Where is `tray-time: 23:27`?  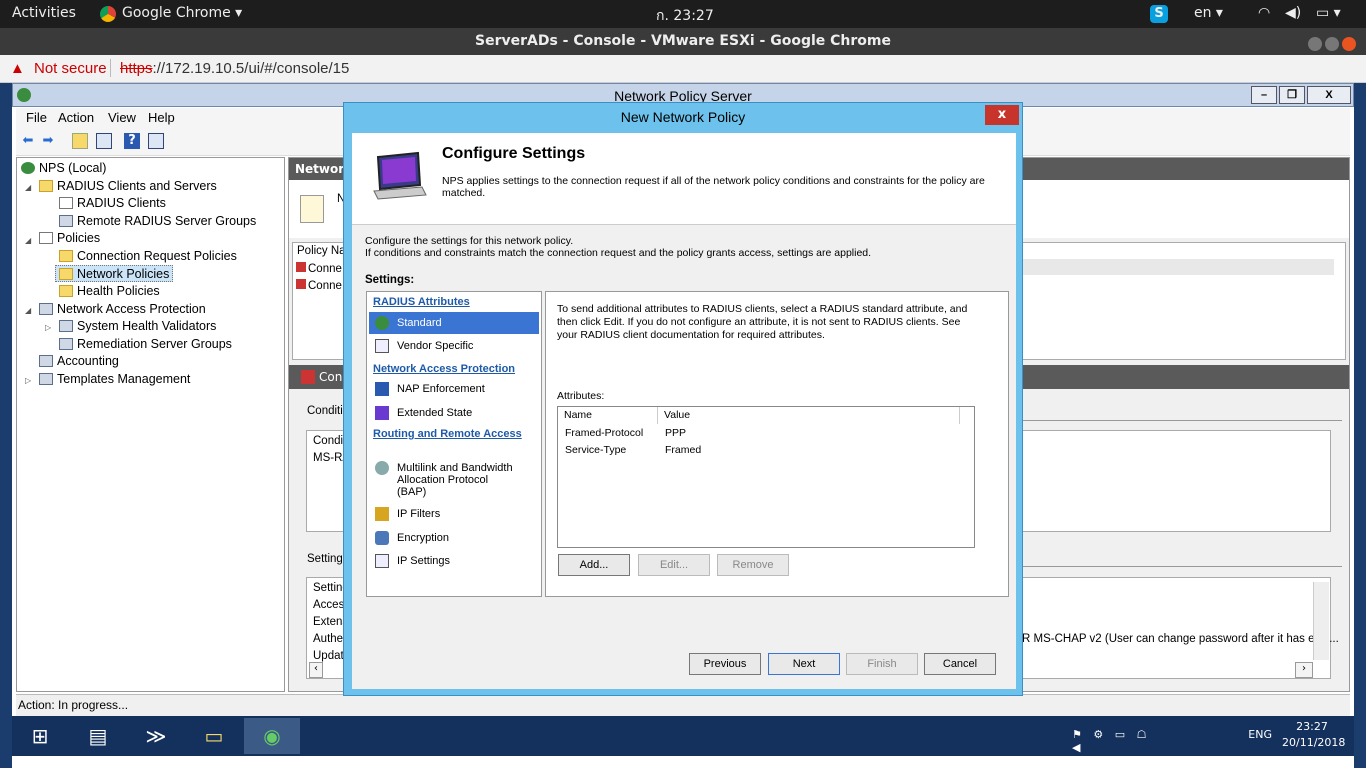 tray-time: 23:27 is located at coordinates (1312, 726).